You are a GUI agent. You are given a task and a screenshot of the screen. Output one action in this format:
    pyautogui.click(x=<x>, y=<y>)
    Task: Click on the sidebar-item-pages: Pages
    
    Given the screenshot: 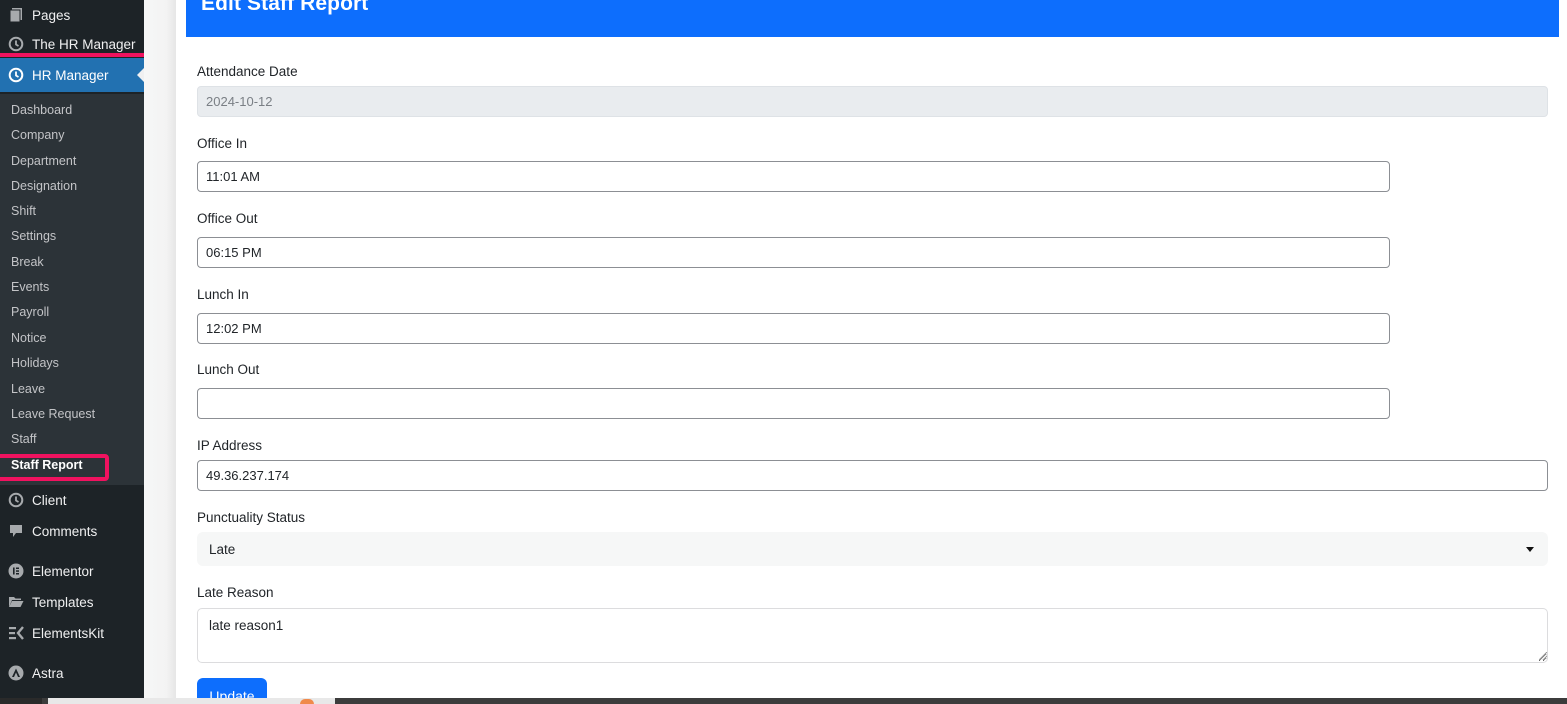 What is the action you would take?
    pyautogui.click(x=72, y=15)
    